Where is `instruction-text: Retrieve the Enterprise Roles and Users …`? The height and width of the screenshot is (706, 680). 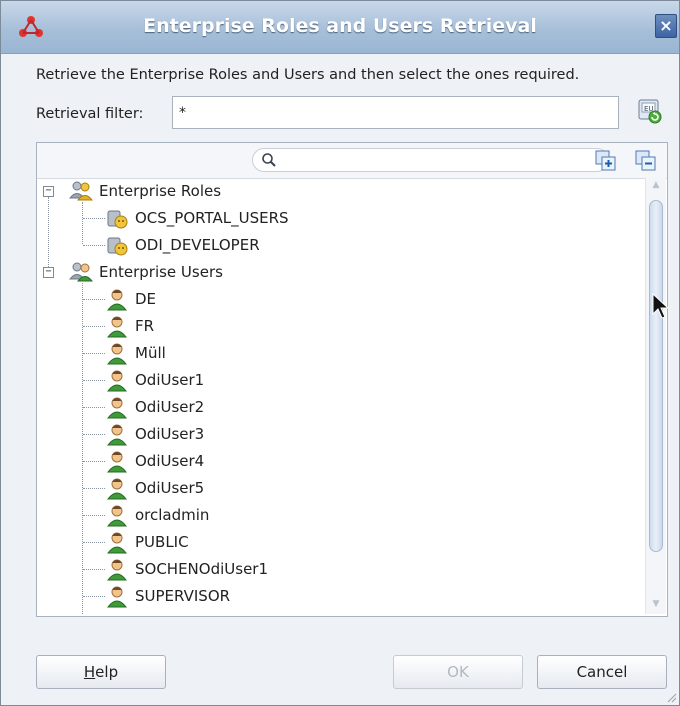
instruction-text: Retrieve the Enterprise Roles and Users … is located at coordinates (308, 75).